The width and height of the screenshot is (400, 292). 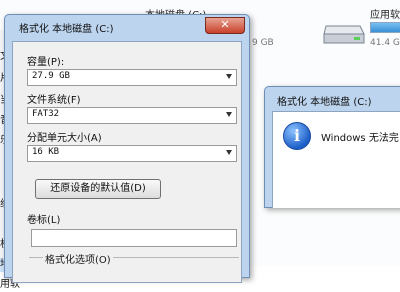 I want to click on allocation-unit-select: 16 KB, so click(x=132, y=153).